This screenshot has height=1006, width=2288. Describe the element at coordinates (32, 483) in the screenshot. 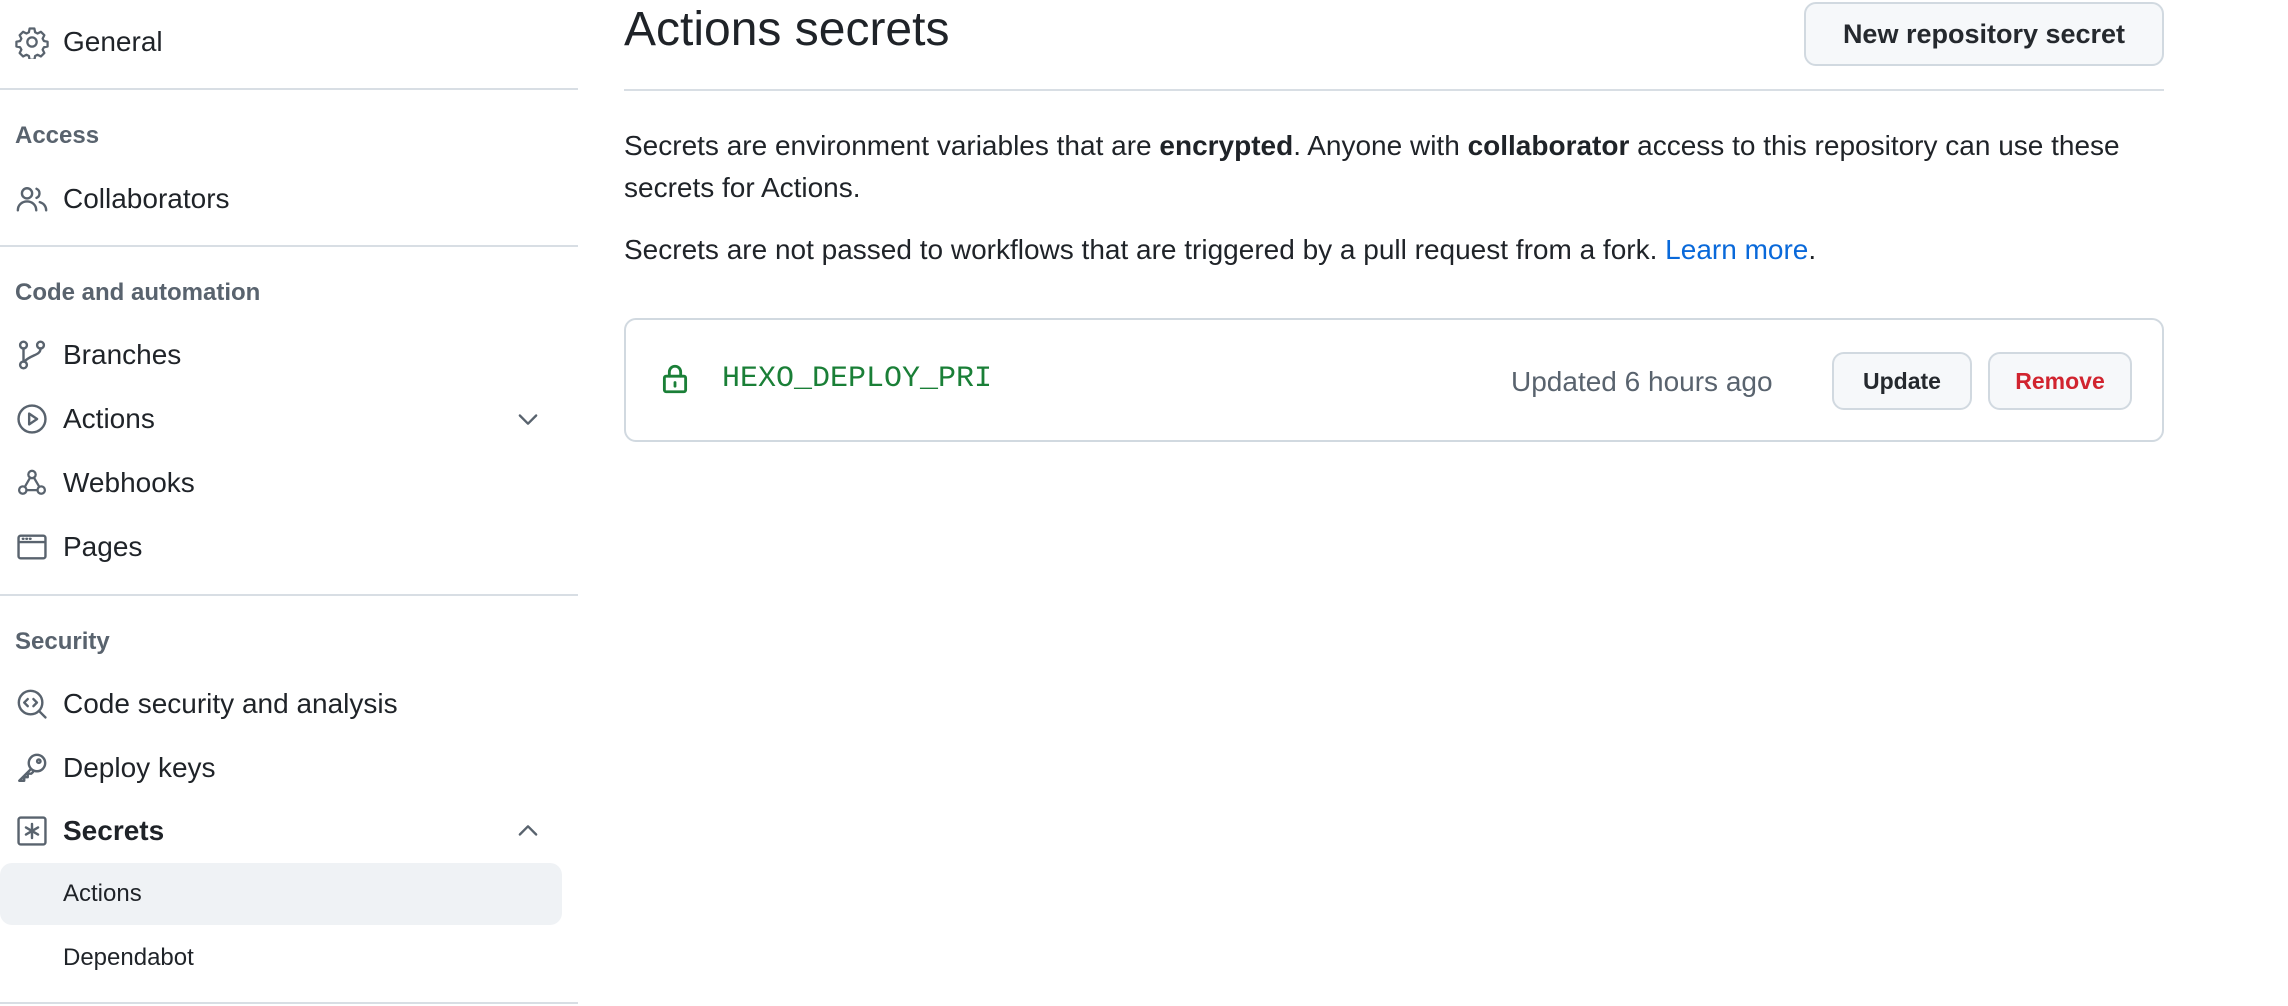

I see `webhook-icon` at that location.